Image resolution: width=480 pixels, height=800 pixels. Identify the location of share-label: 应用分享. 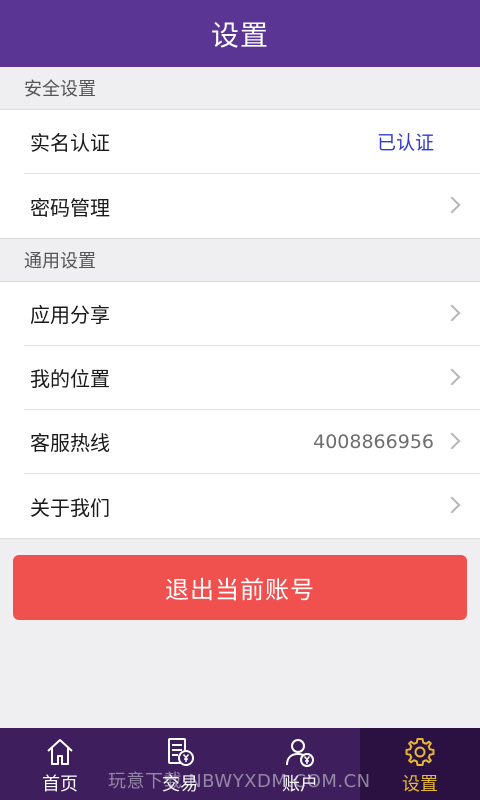
(70, 315).